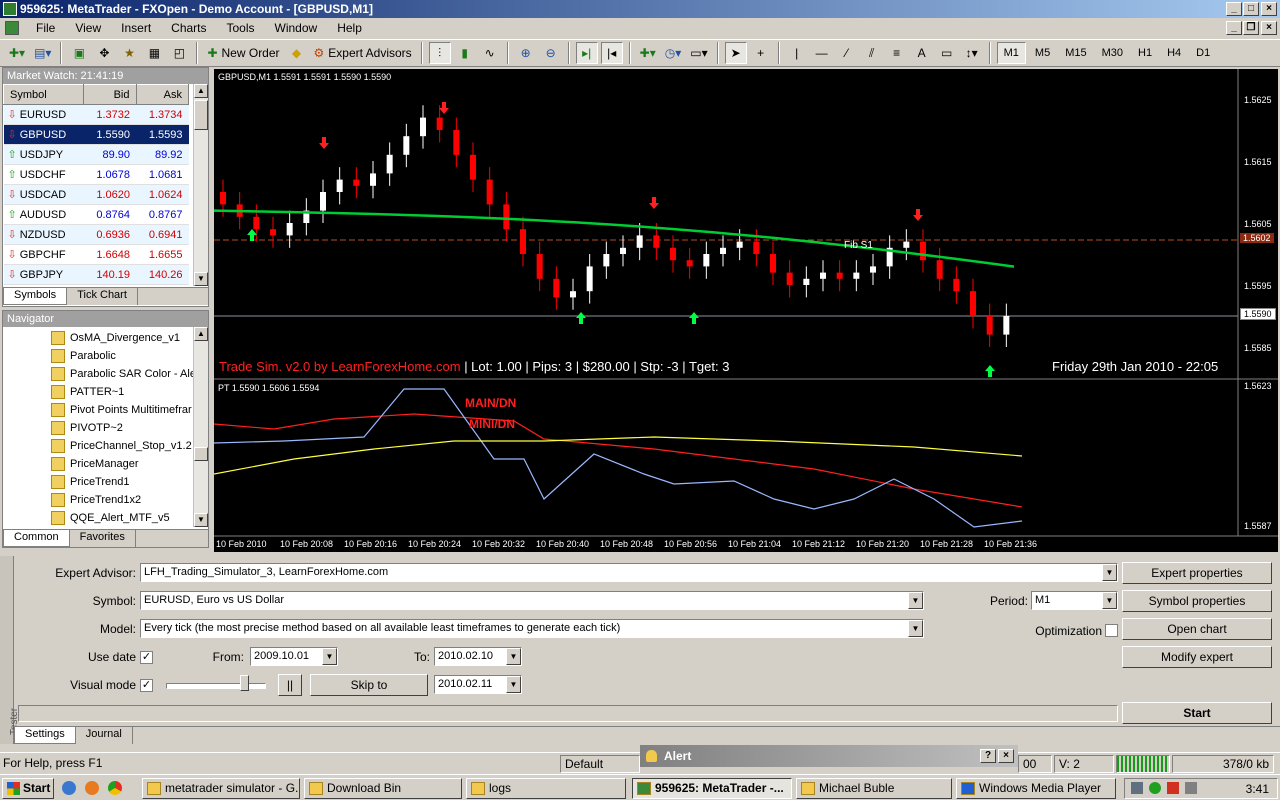 This screenshot has width=1280, height=800. What do you see at coordinates (201, 115) in the screenshot?
I see `scroll-thumb` at bounding box center [201, 115].